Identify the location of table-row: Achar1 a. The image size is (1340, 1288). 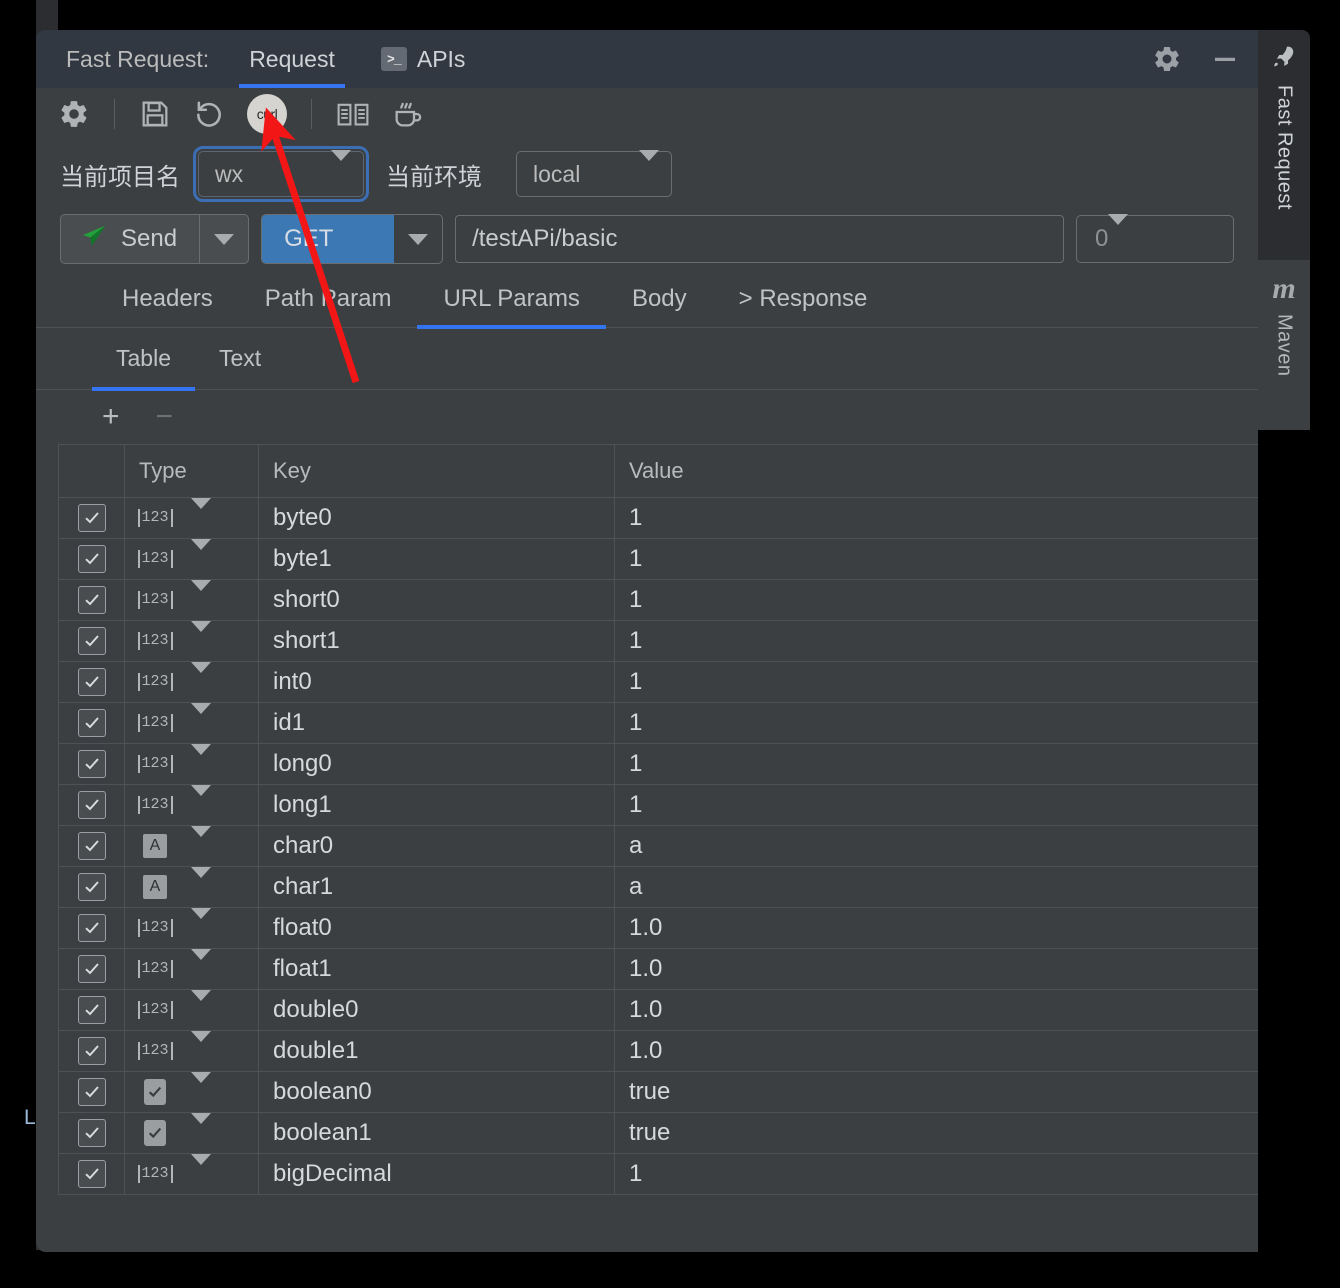
(658, 887).